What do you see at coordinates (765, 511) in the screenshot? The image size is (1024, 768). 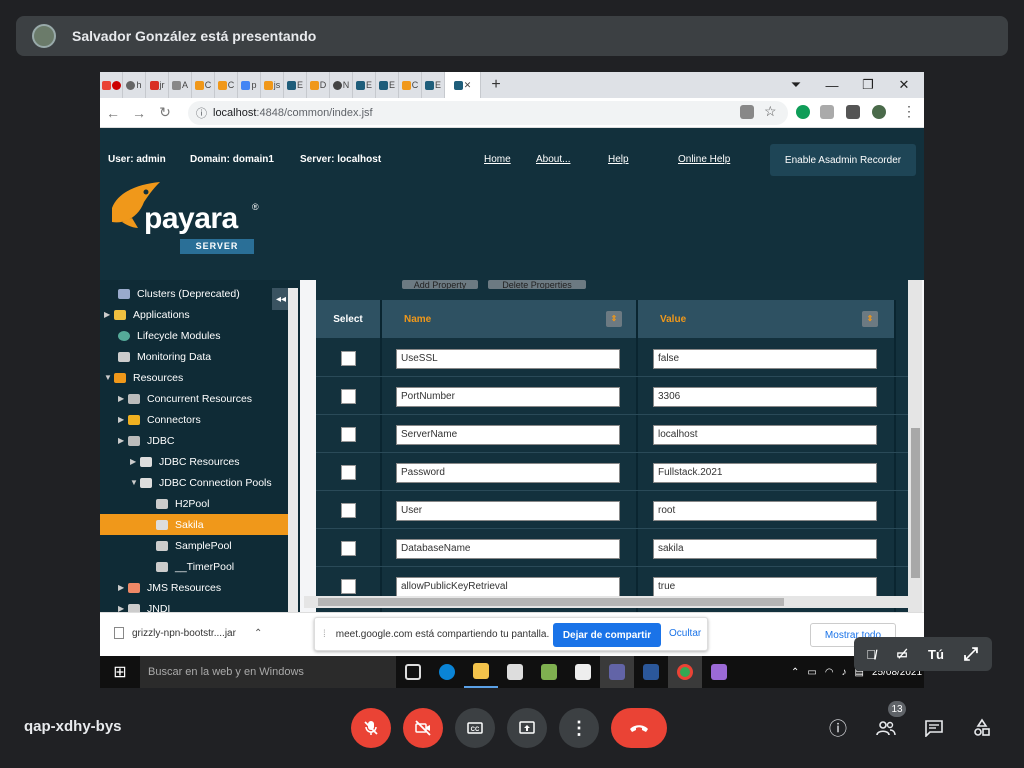 I see `property-value-field: root` at bounding box center [765, 511].